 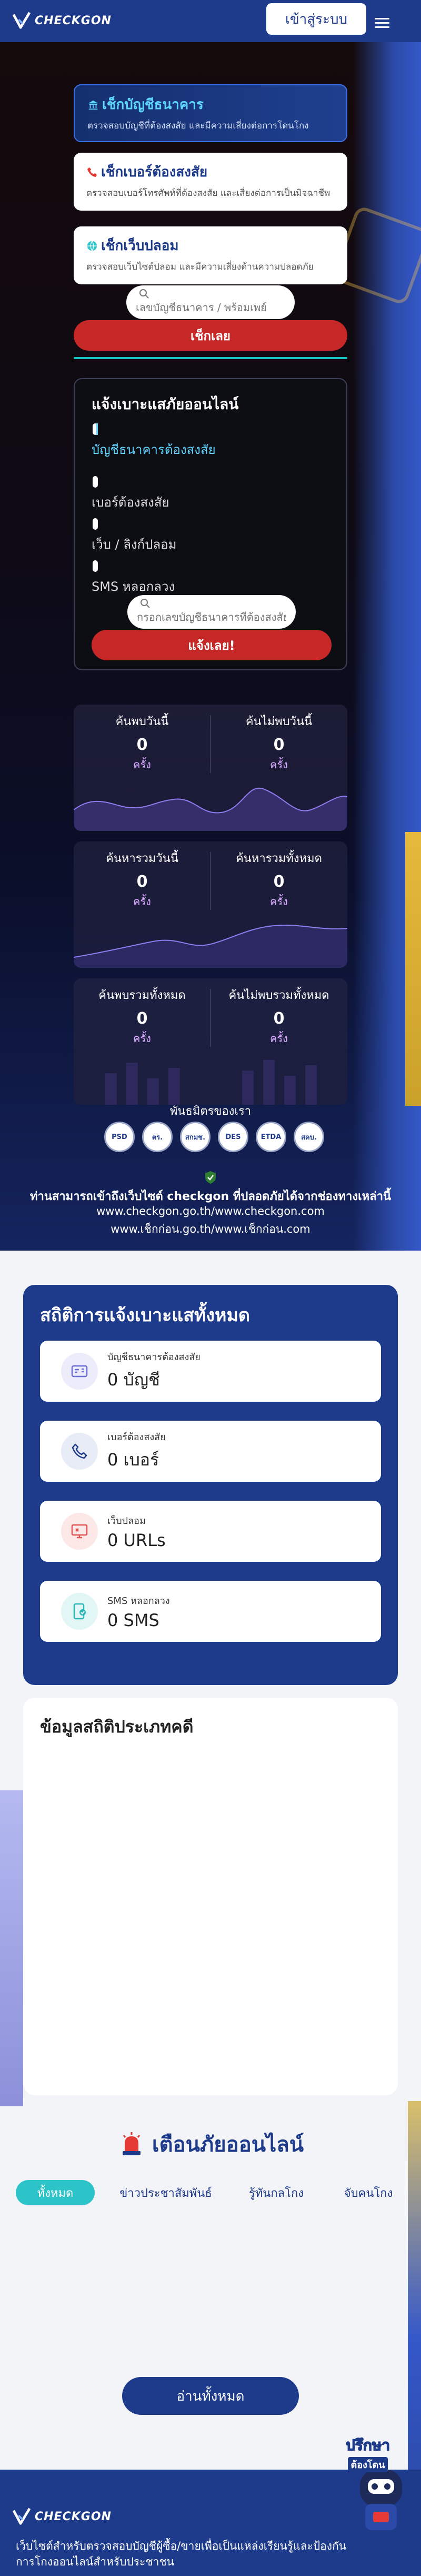 What do you see at coordinates (211, 617) in the screenshot?
I see `report-input` at bounding box center [211, 617].